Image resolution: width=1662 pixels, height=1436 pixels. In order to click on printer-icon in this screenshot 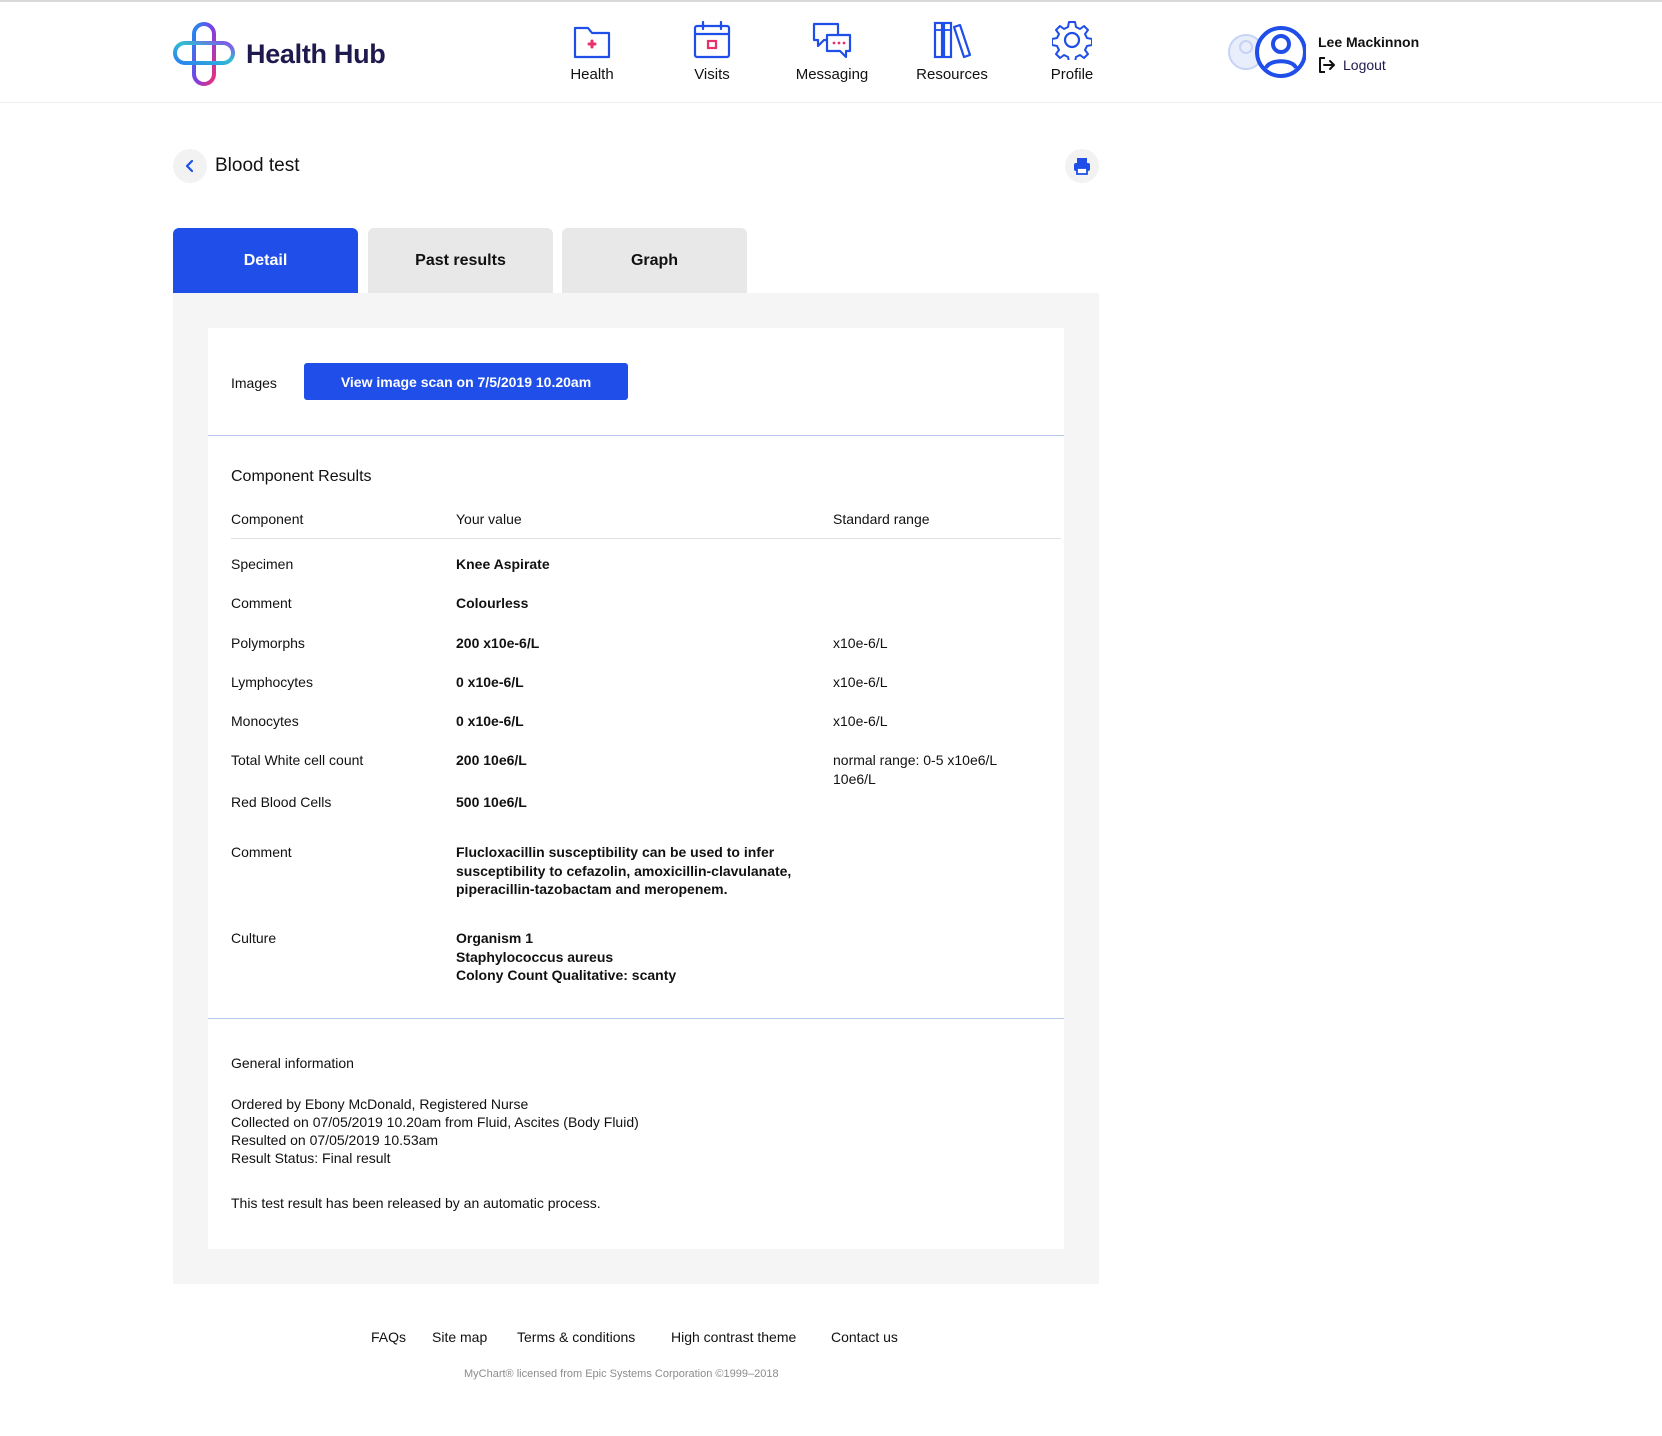, I will do `click(1082, 166)`.